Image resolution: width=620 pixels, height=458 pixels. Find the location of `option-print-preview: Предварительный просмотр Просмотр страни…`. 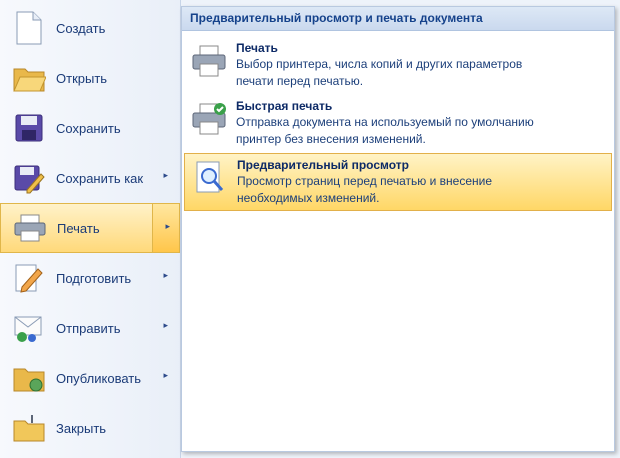

option-print-preview: Предварительный просмотр Просмотр страни… is located at coordinates (398, 182).